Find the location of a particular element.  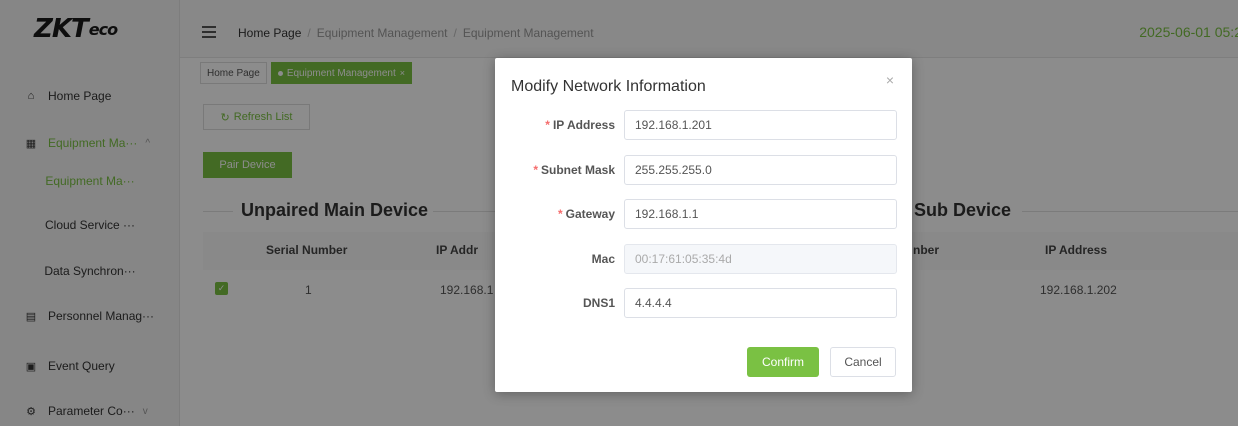

form-row-subnet-mask: * Subnet Mask is located at coordinates (703, 170).